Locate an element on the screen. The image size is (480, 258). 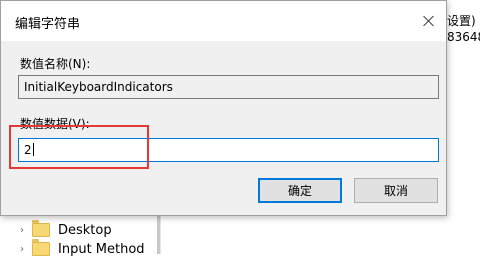
cancel-button-label: 取消 is located at coordinates (395, 191).